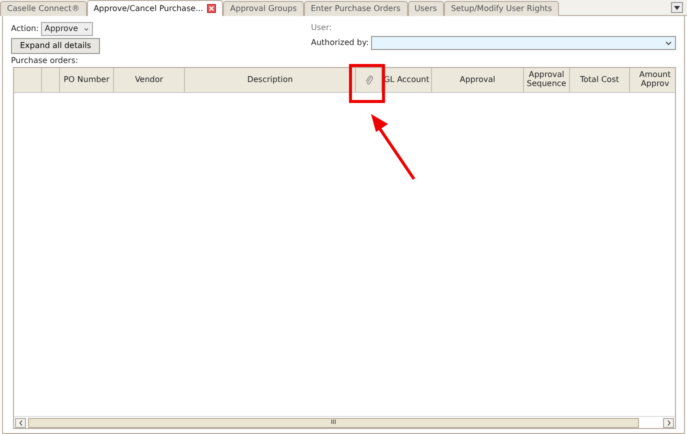 This screenshot has height=434, width=687. Describe the element at coordinates (652, 80) in the screenshot. I see `column-header: Amount Approv` at that location.